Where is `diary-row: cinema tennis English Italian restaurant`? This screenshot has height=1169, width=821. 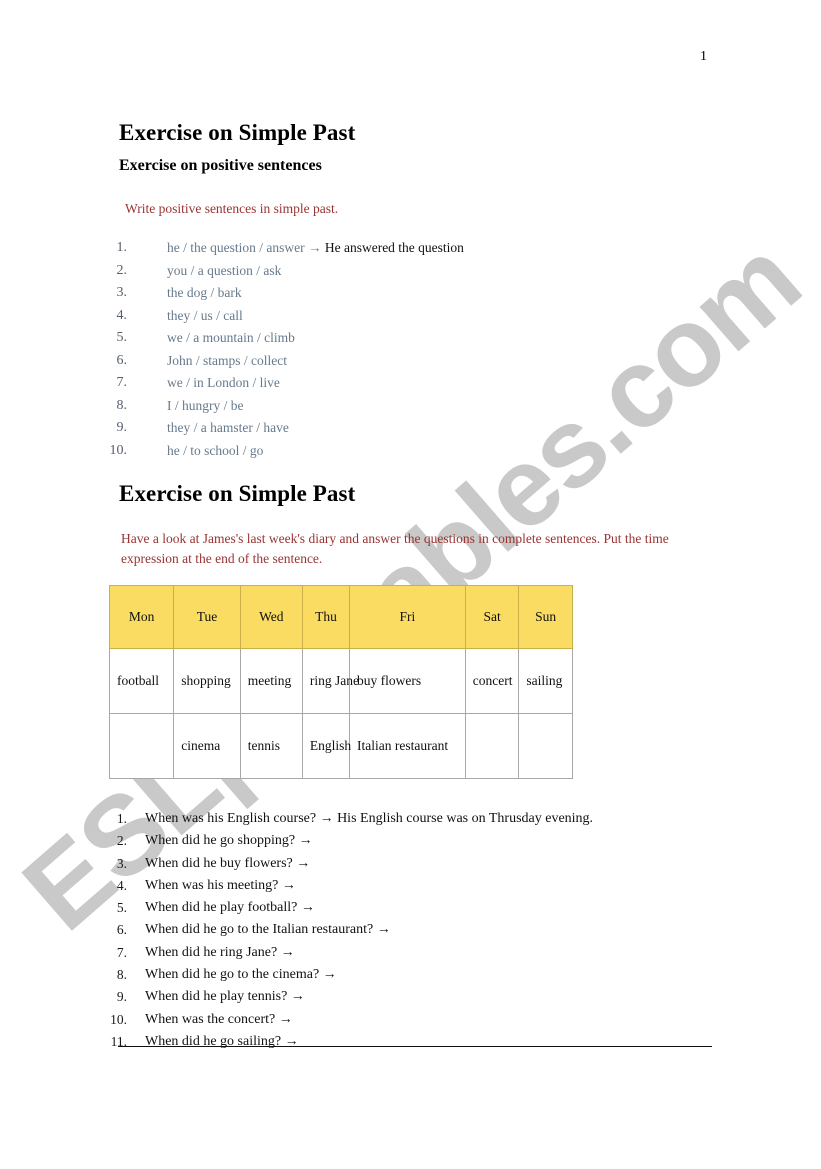 diary-row: cinema tennis English Italian restaurant is located at coordinates (340, 746).